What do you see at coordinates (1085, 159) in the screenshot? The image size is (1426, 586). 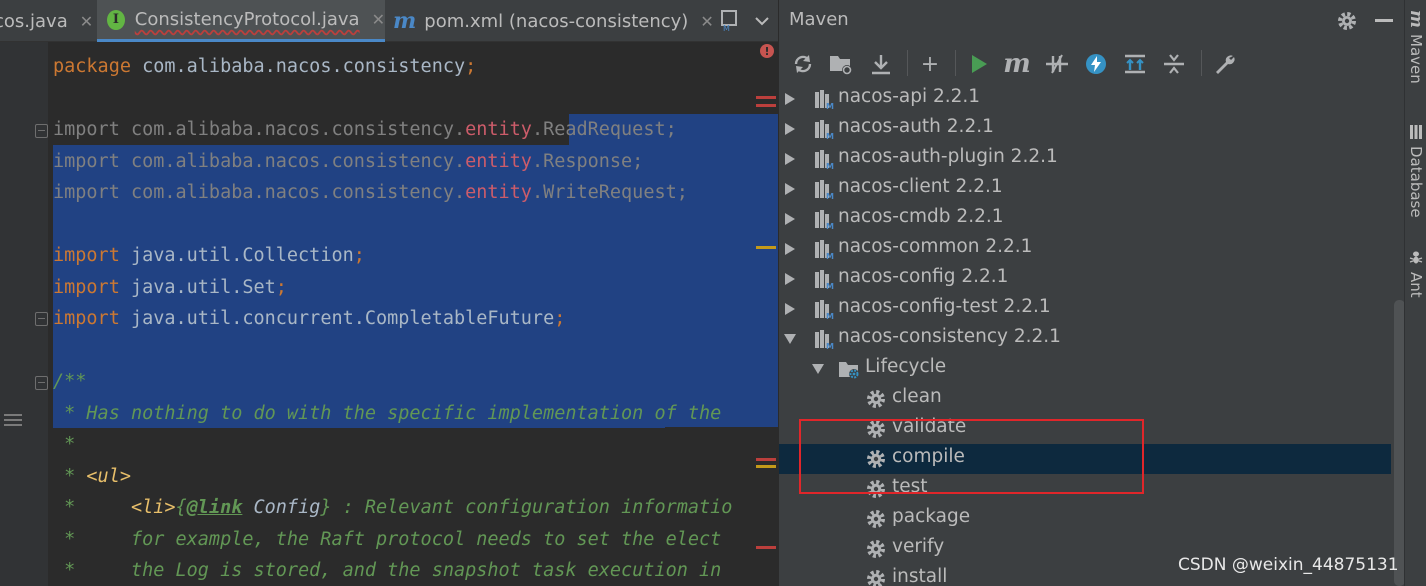 I see `tree-item-module: Mnacos-auth-plugin 2.2.1` at bounding box center [1085, 159].